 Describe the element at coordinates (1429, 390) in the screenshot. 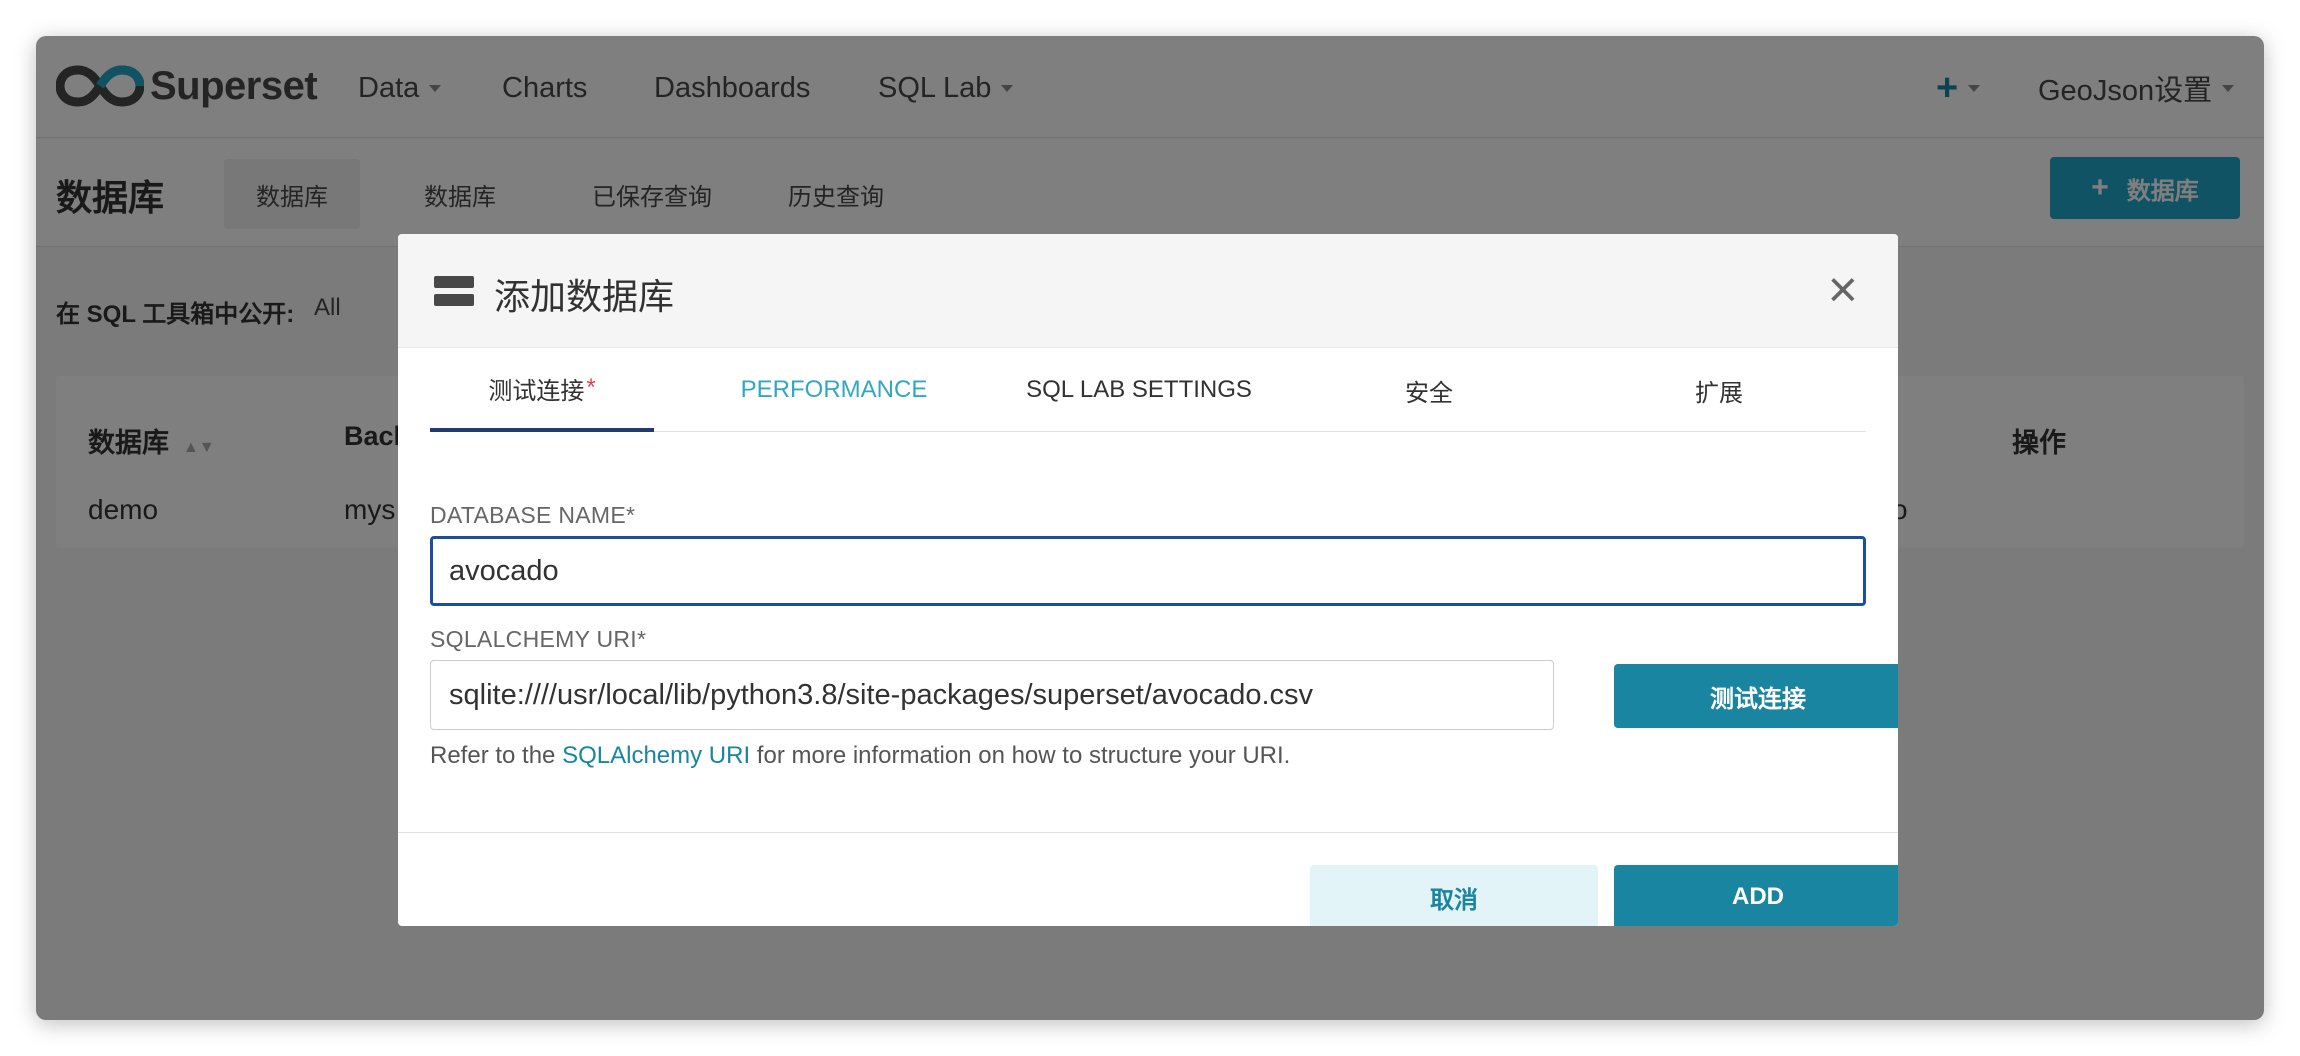

I see `tab-security: 安全` at that location.